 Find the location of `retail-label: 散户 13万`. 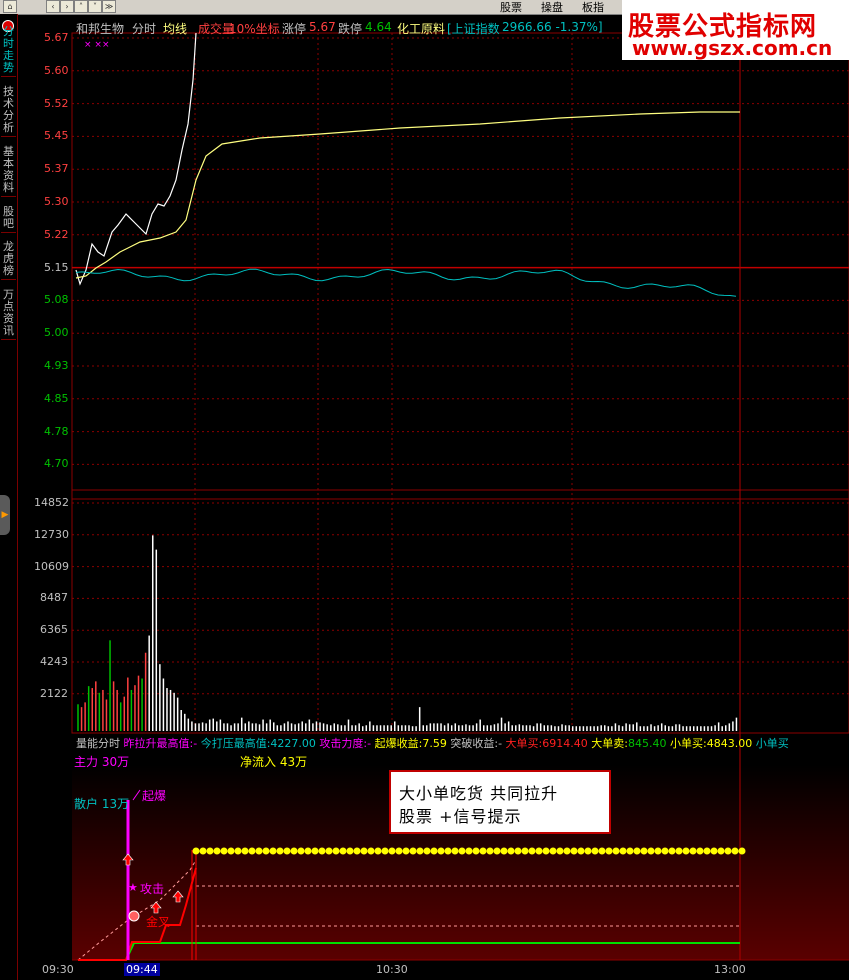

retail-label: 散户 13万 is located at coordinates (102, 804).